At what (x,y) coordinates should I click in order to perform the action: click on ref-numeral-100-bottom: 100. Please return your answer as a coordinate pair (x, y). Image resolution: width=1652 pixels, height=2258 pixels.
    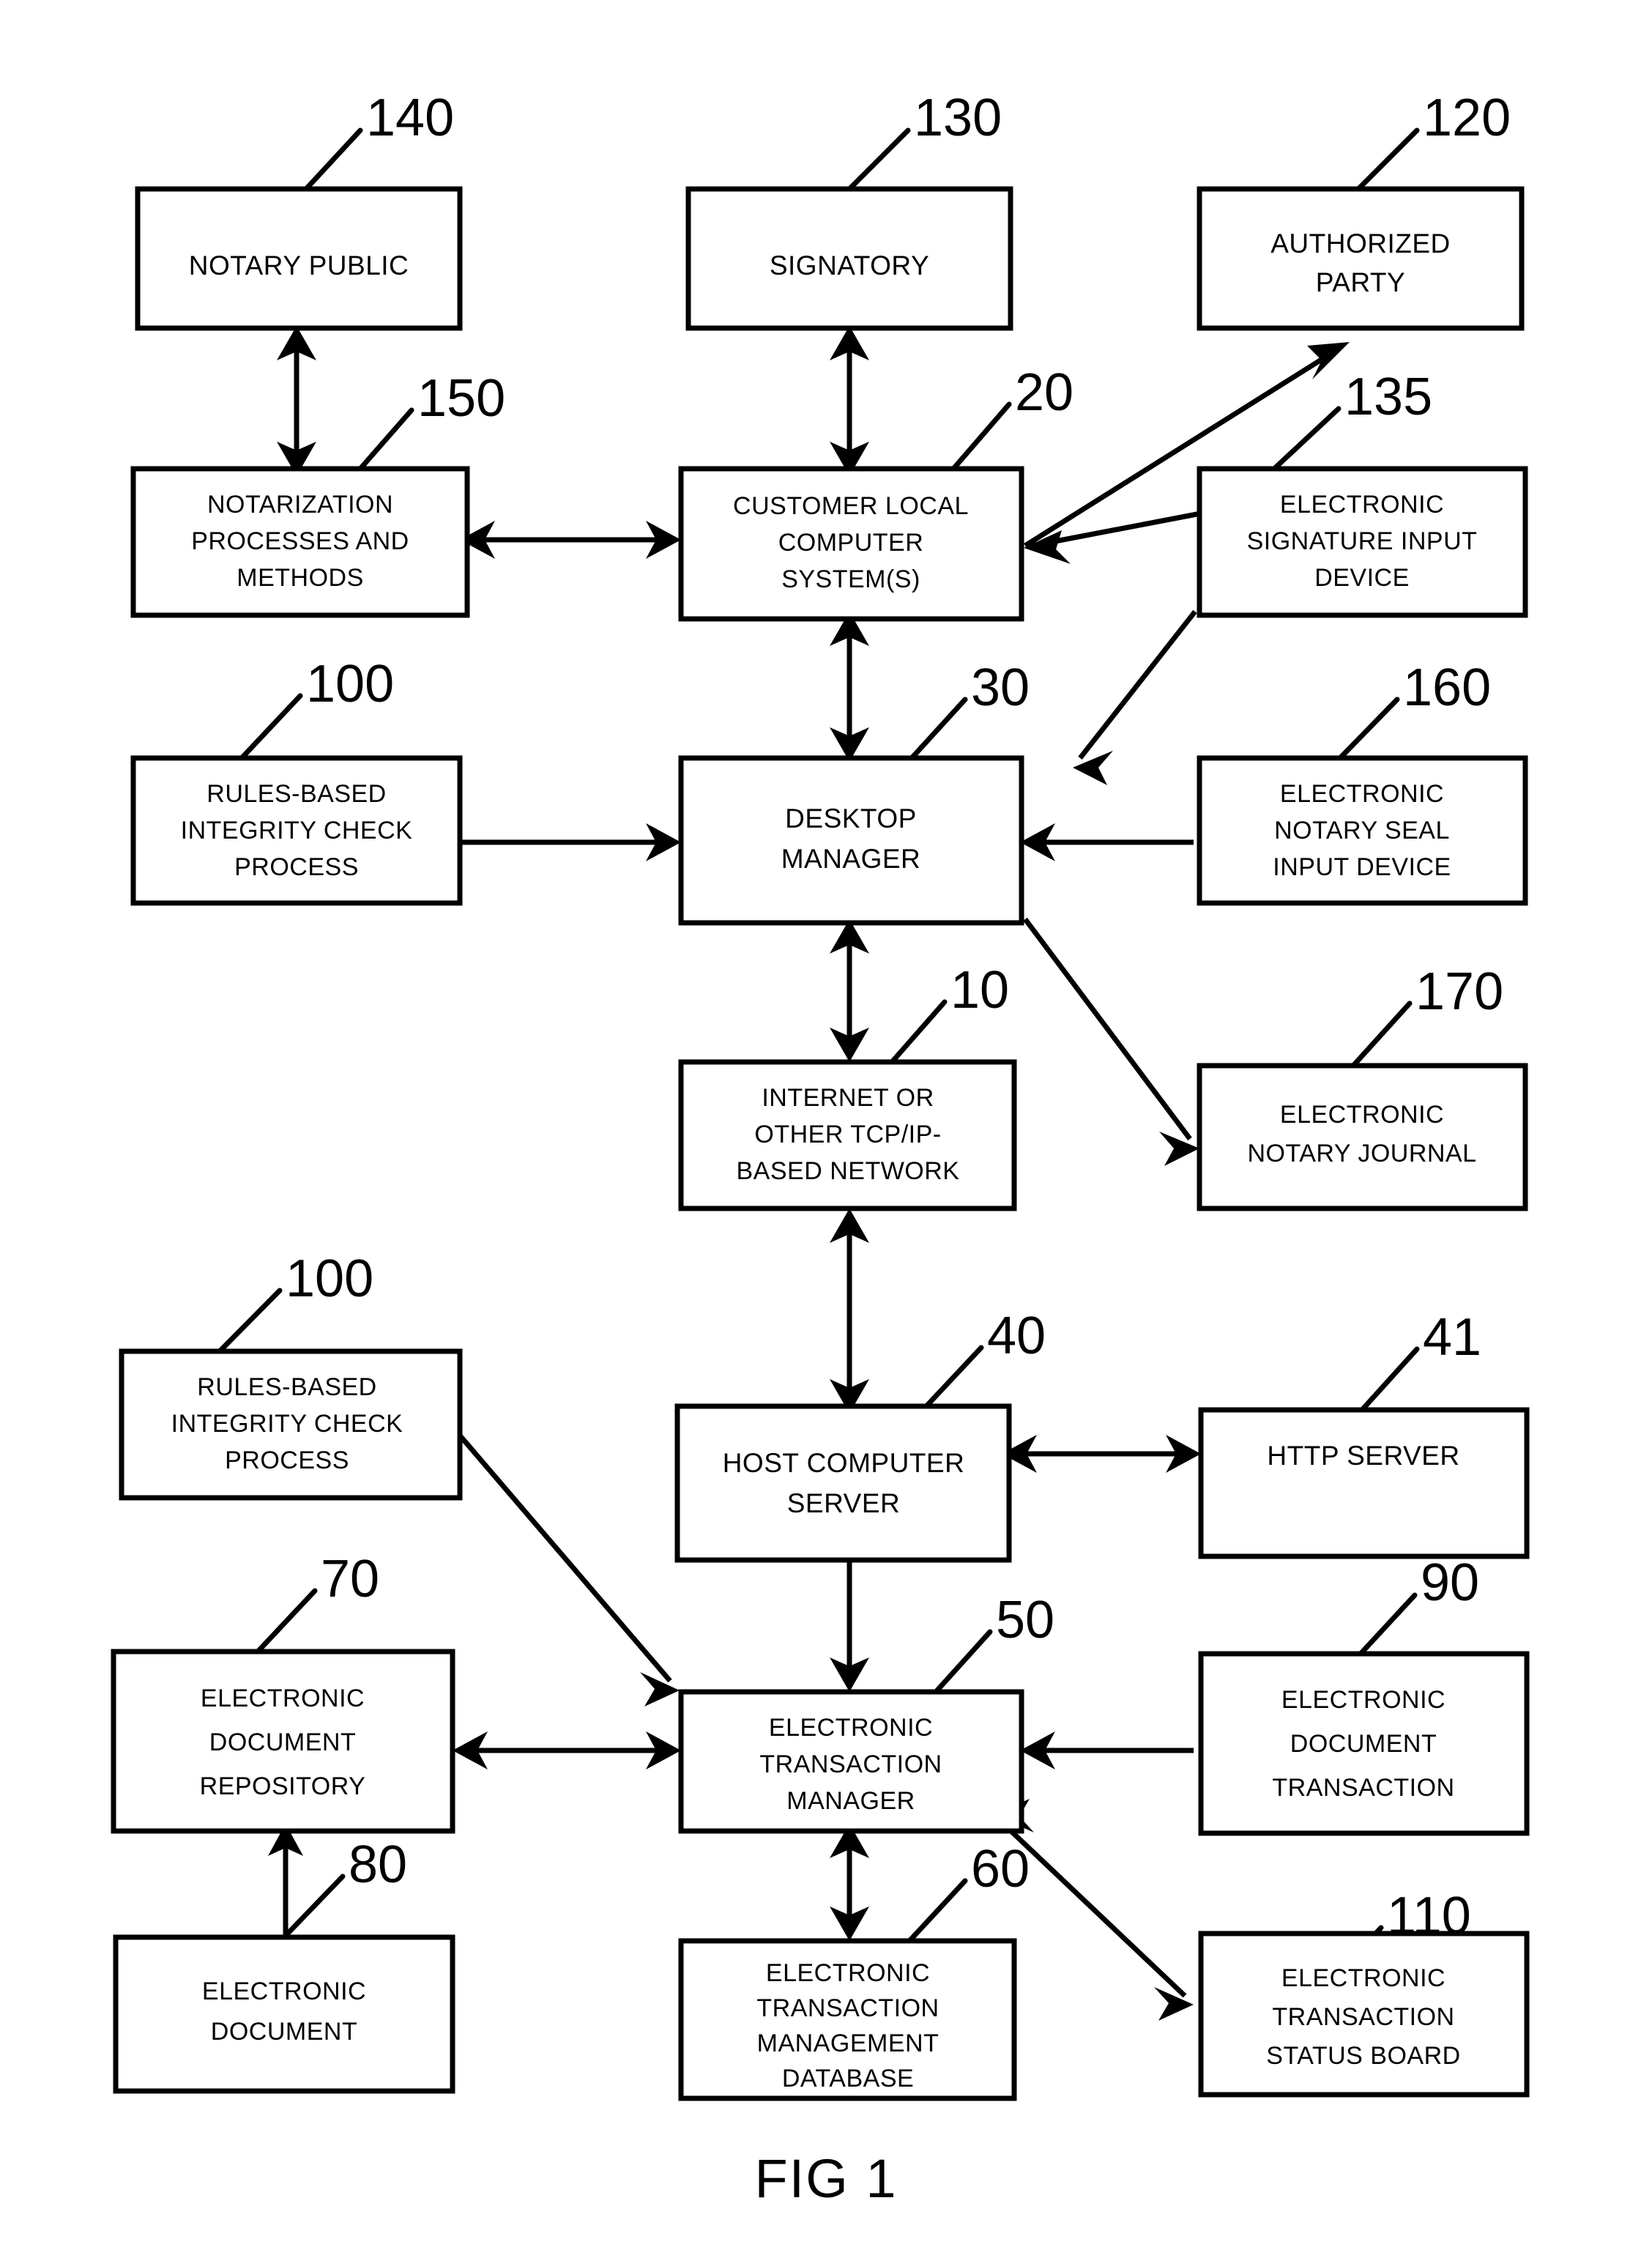
    Looking at the image, I should click on (329, 1278).